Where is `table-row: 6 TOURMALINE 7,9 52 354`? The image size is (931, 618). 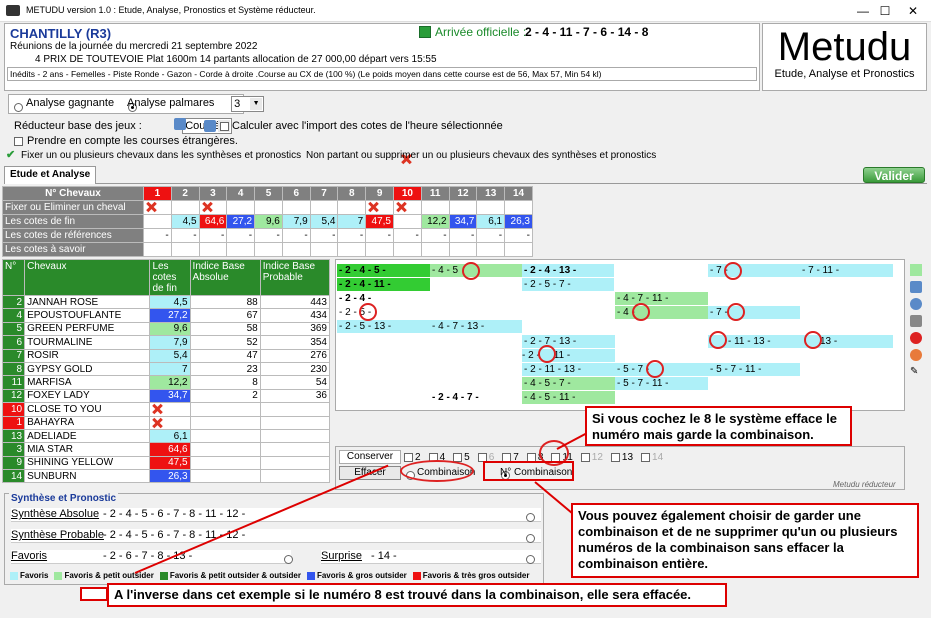
table-row: 6 TOURMALINE 7,9 52 354 is located at coordinates (166, 342).